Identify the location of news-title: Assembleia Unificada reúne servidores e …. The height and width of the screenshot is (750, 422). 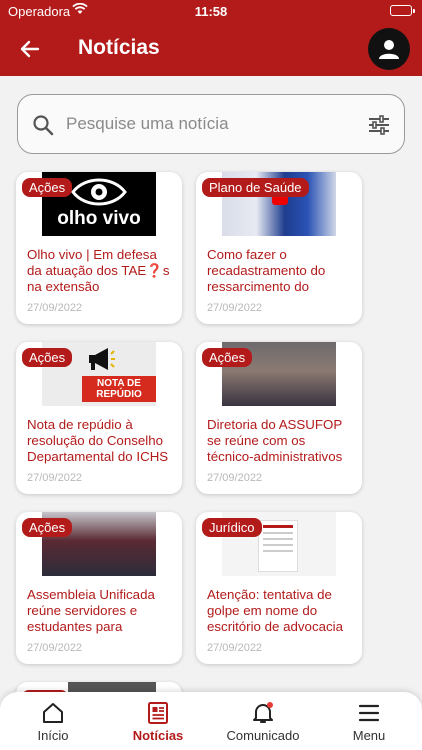
(100, 611).